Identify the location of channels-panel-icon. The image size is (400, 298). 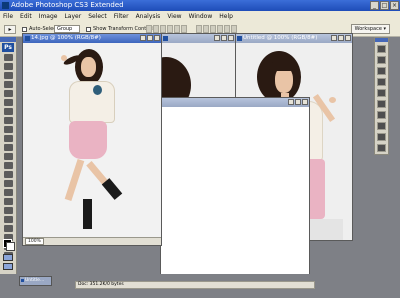
(381, 148).